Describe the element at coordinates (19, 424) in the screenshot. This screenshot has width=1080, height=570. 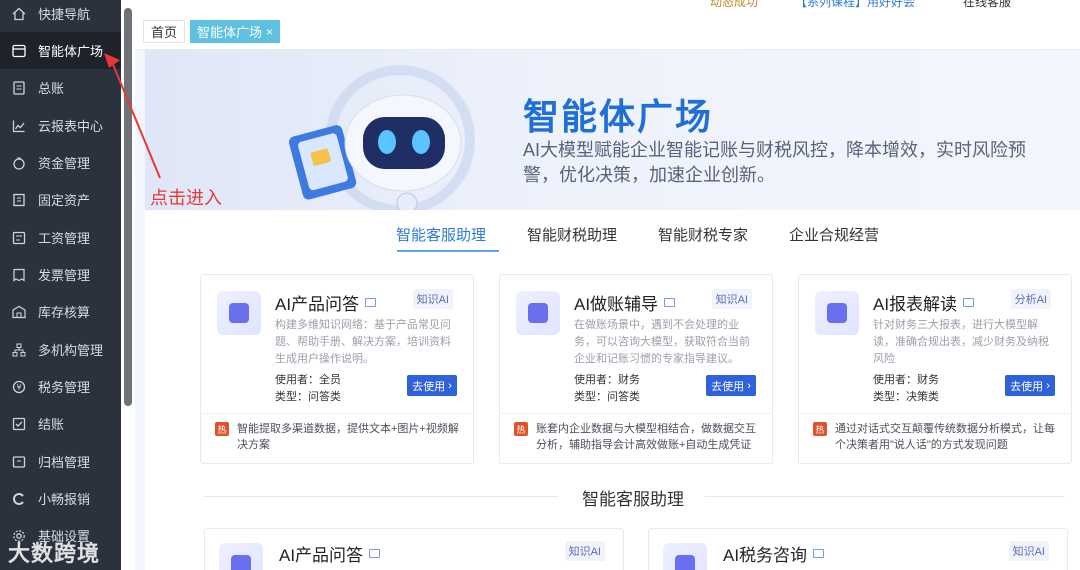
I see `checkout-icon` at that location.